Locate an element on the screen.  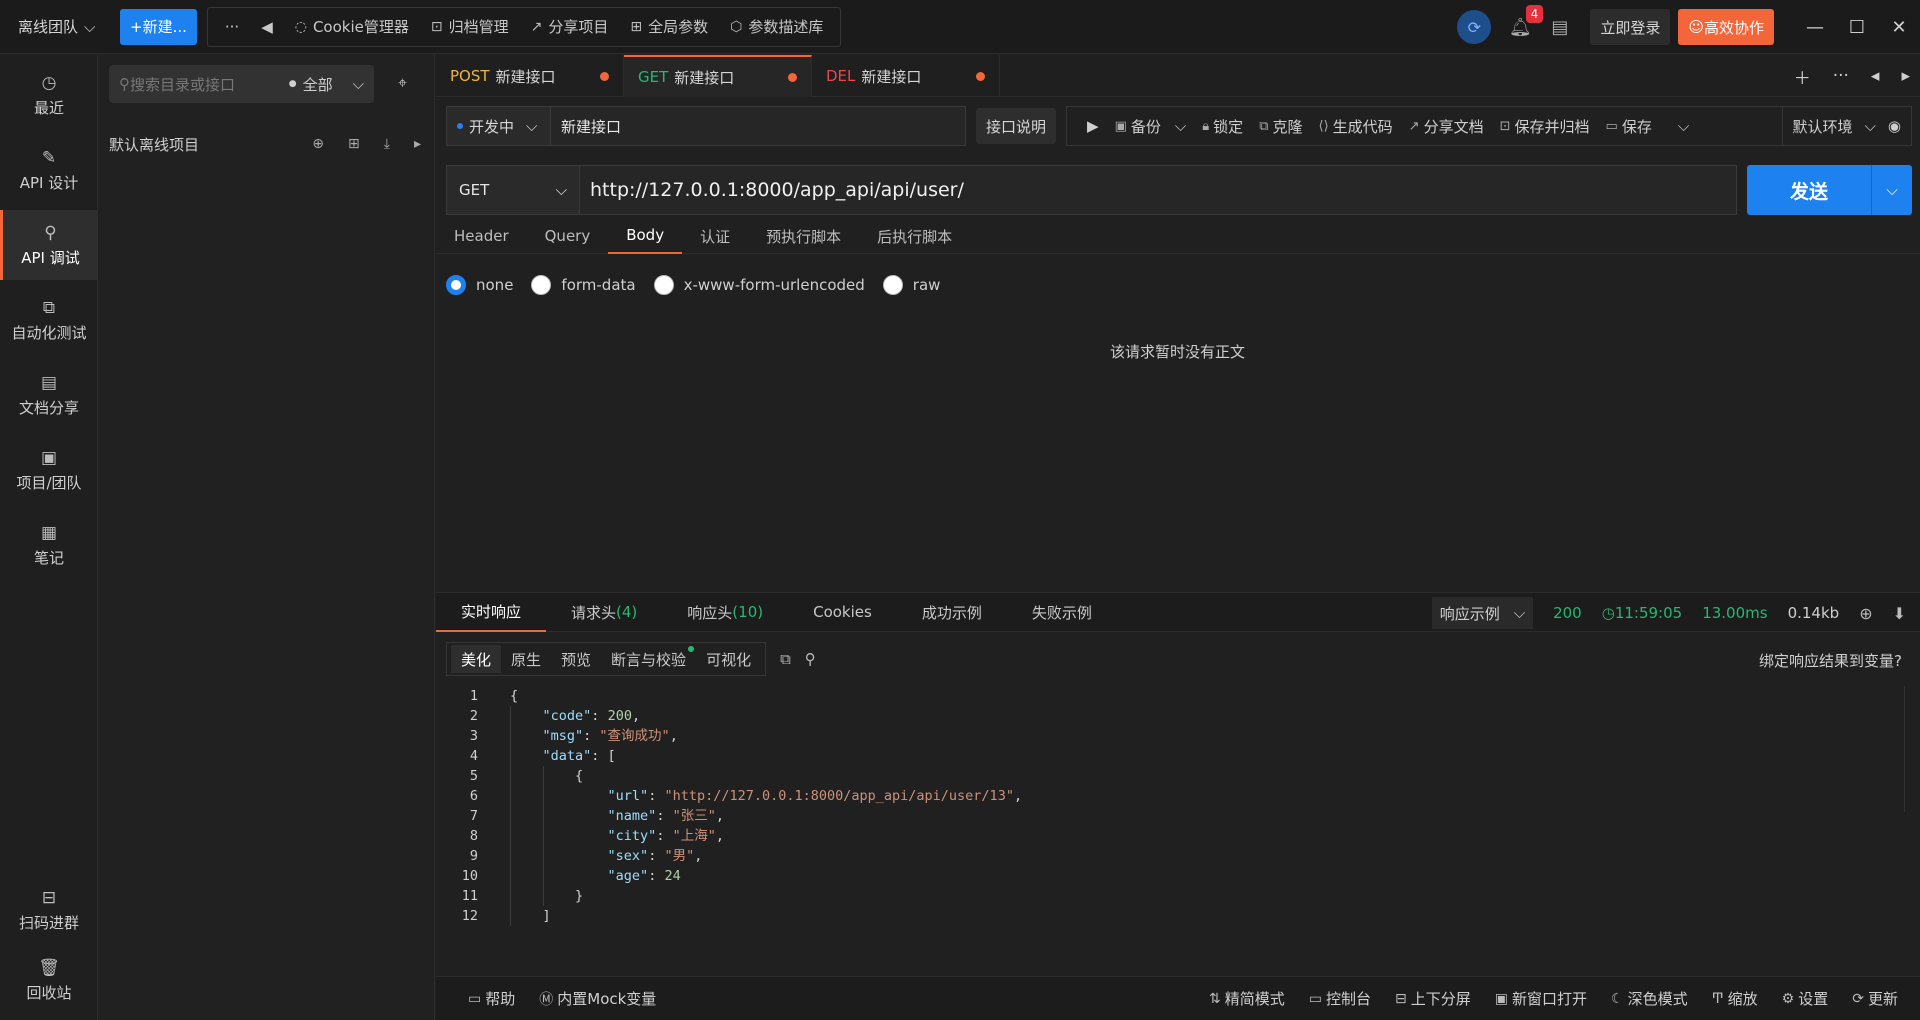
send-button: 发送 is located at coordinates (1809, 190).